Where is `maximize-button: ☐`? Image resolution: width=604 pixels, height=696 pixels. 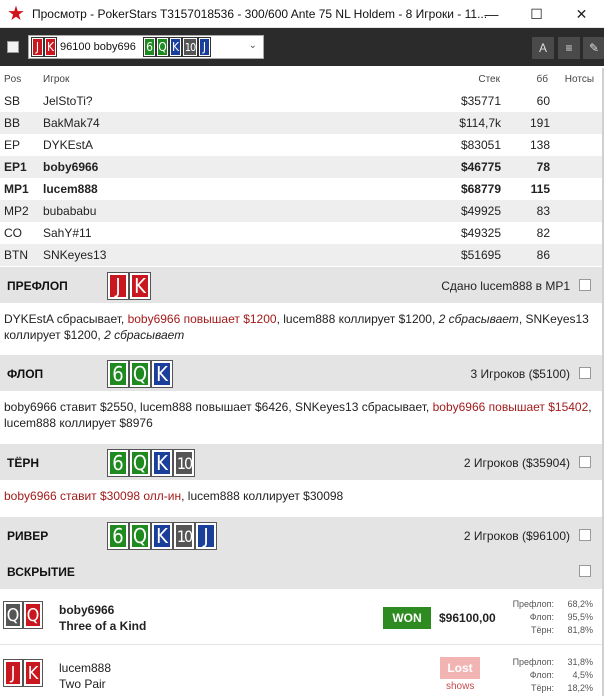 maximize-button: ☐ is located at coordinates (536, 14).